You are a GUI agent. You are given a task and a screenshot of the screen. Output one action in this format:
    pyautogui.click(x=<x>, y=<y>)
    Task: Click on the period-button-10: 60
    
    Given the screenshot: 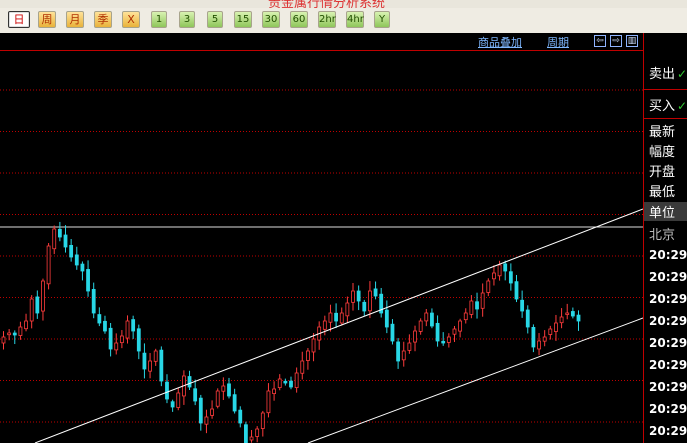 What is the action you would take?
    pyautogui.click(x=299, y=19)
    